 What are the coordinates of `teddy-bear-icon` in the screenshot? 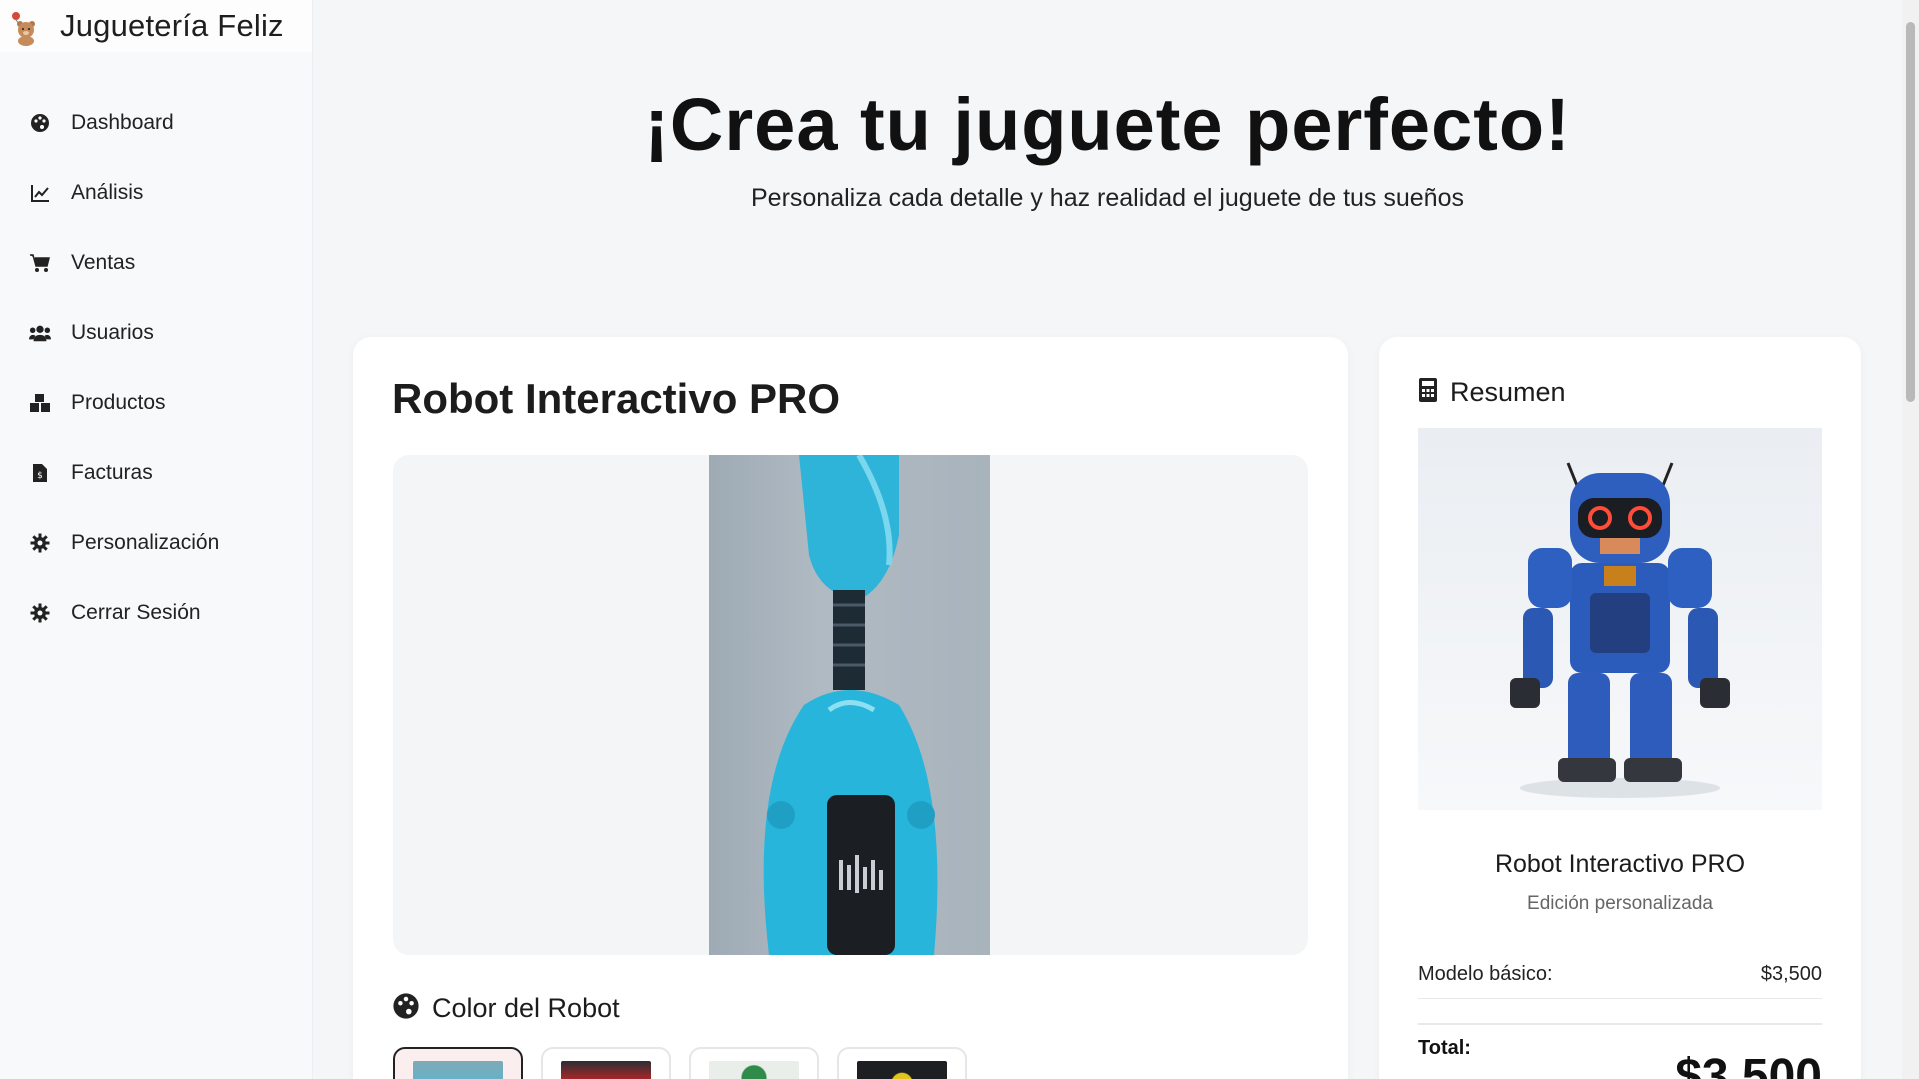 It's located at (24, 26).